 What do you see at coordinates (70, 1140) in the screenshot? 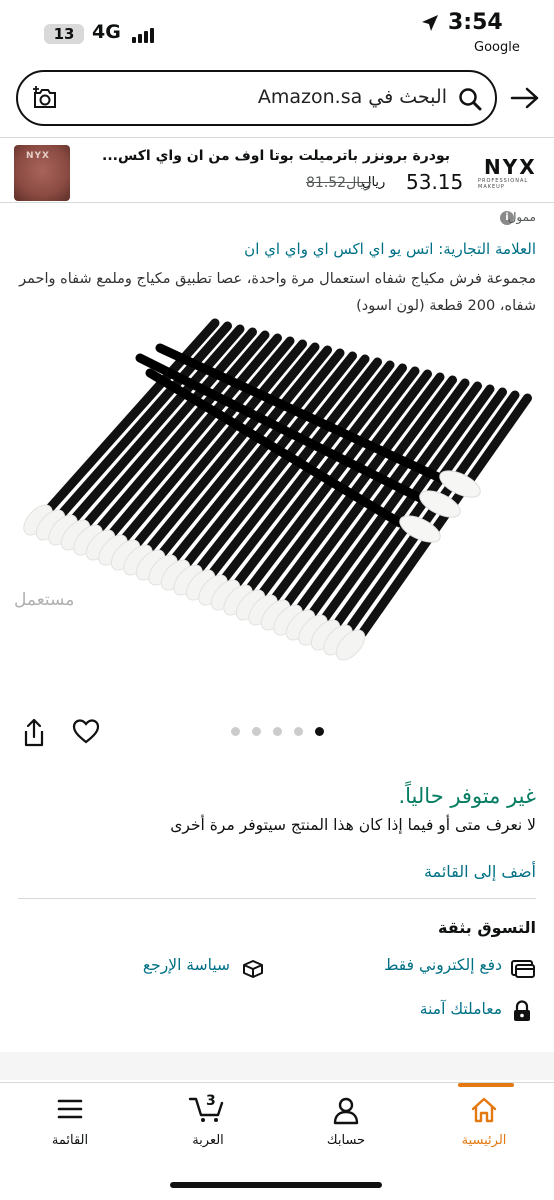
I see `tab-menu-label: القائمة` at bounding box center [70, 1140].